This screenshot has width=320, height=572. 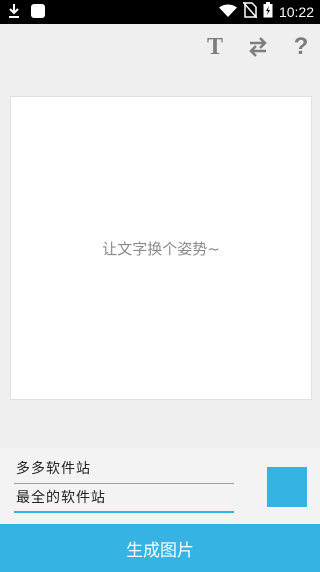 What do you see at coordinates (258, 47) in the screenshot?
I see `swap-arrows-icon` at bounding box center [258, 47].